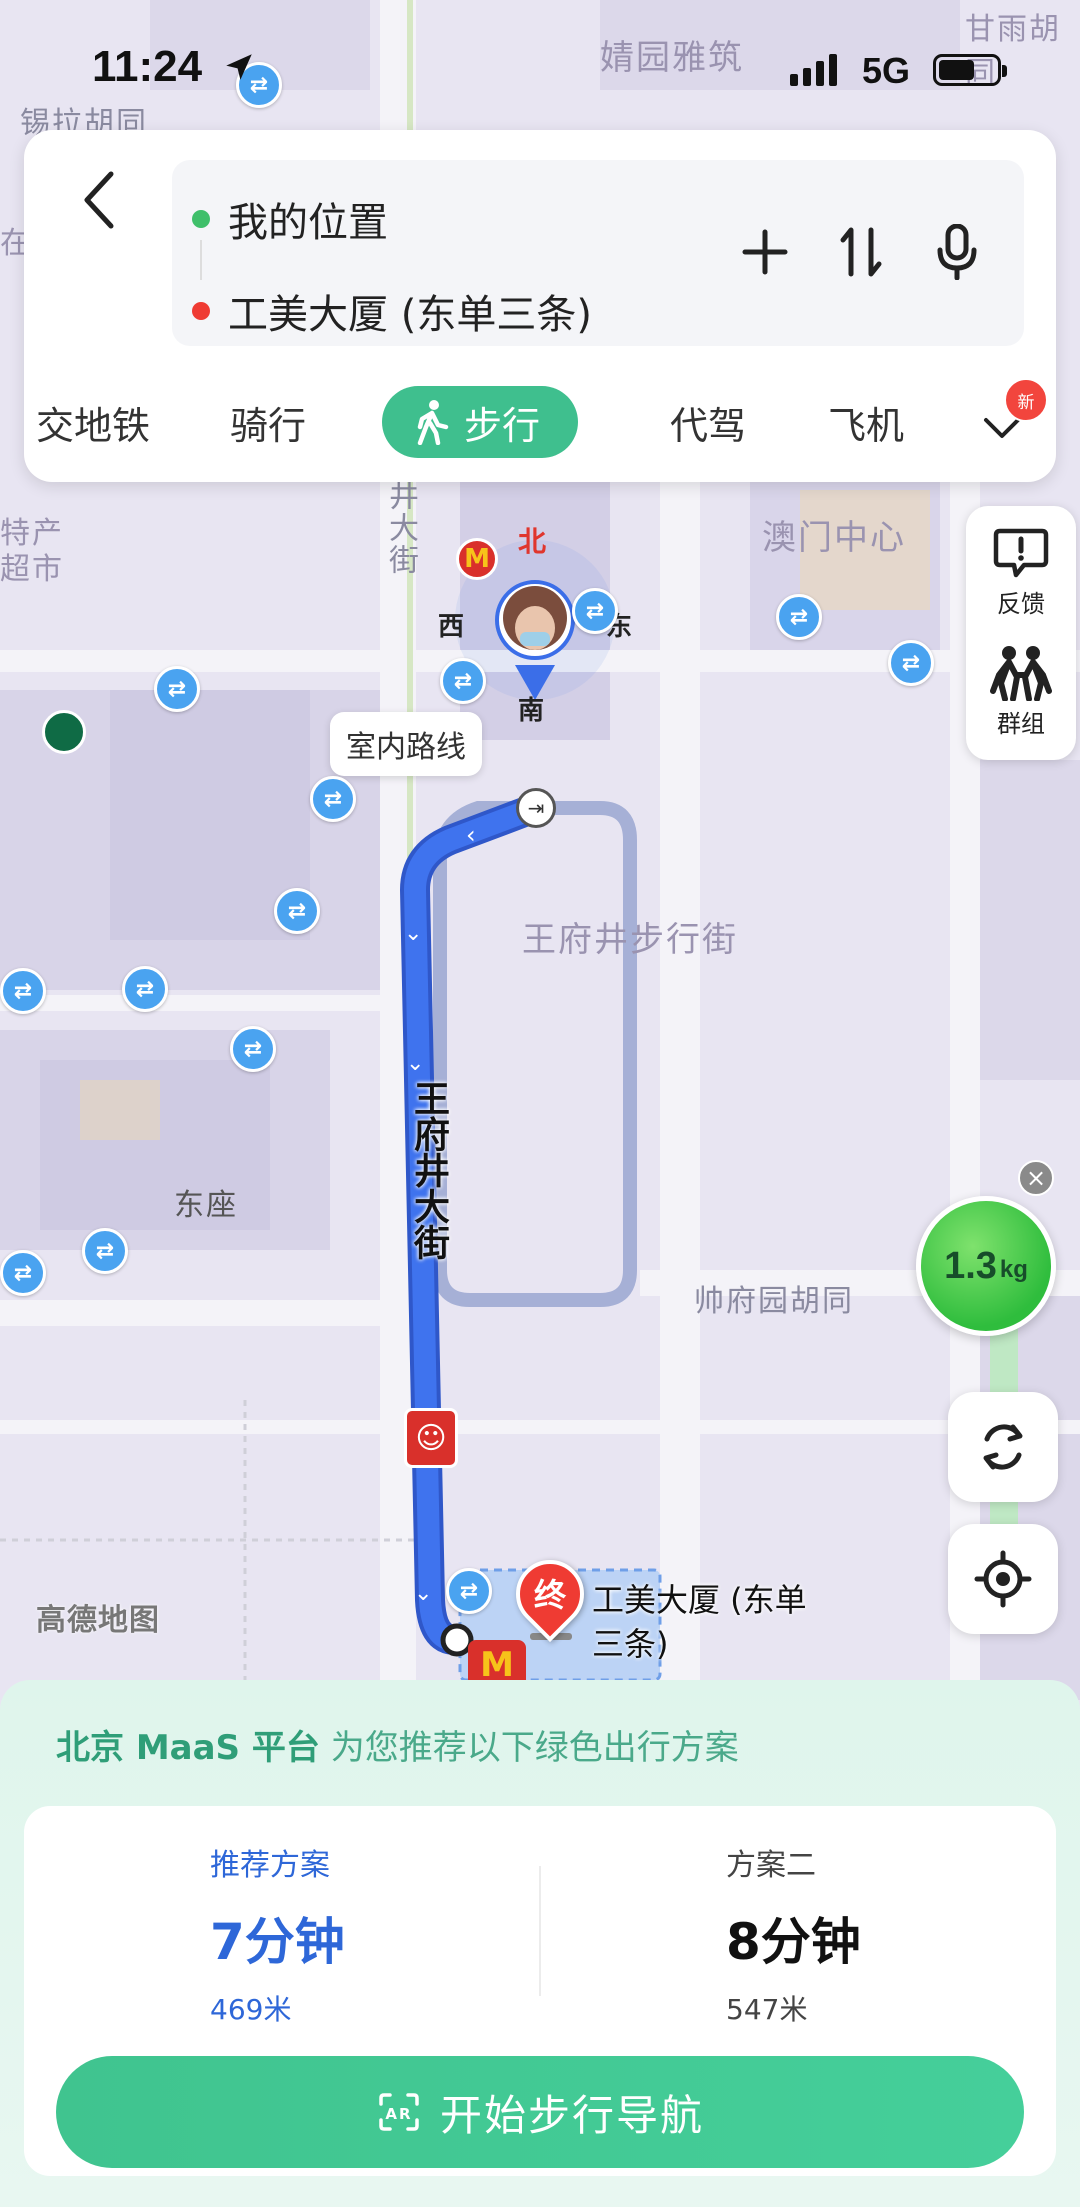  I want to click on tab-walking: 步行, so click(480, 422).